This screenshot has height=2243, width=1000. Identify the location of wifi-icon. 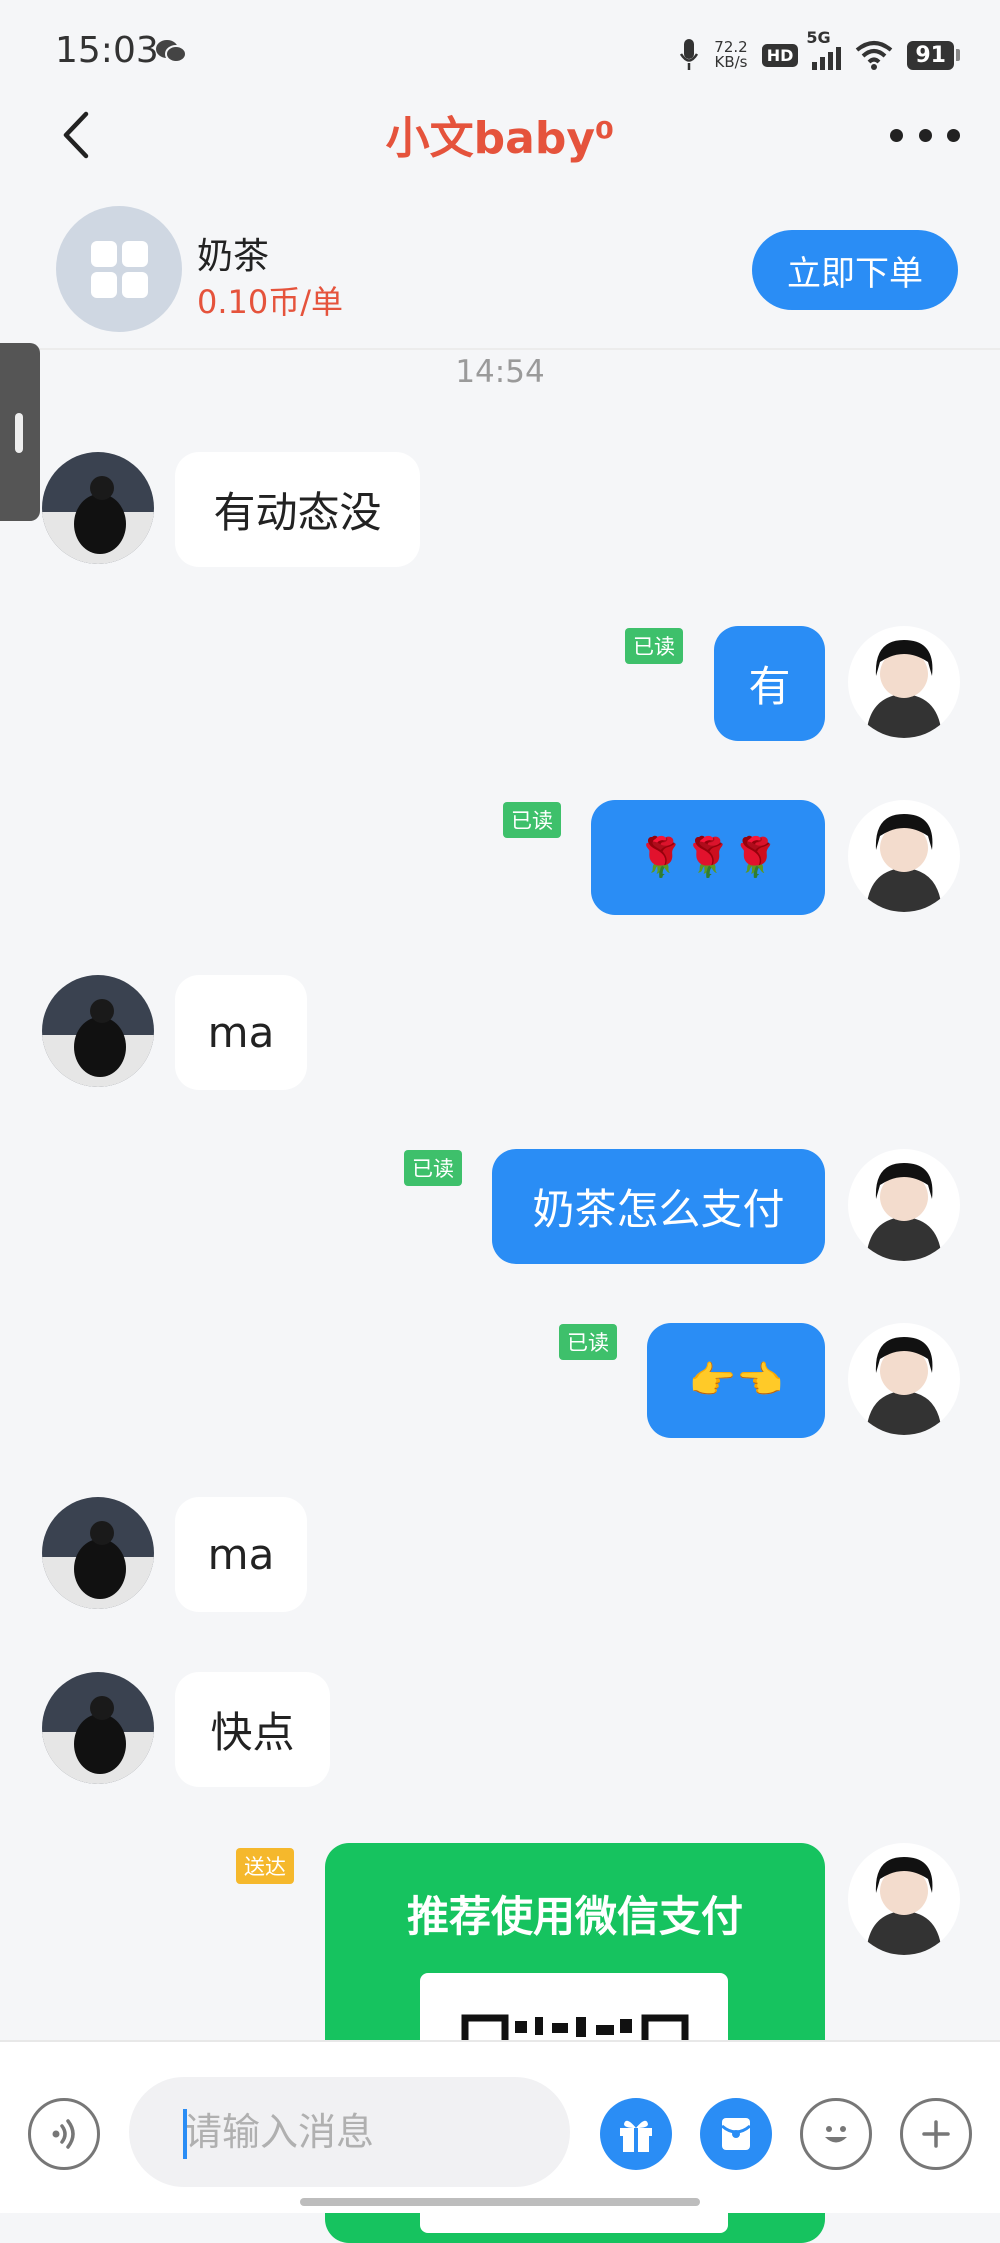
(874, 55).